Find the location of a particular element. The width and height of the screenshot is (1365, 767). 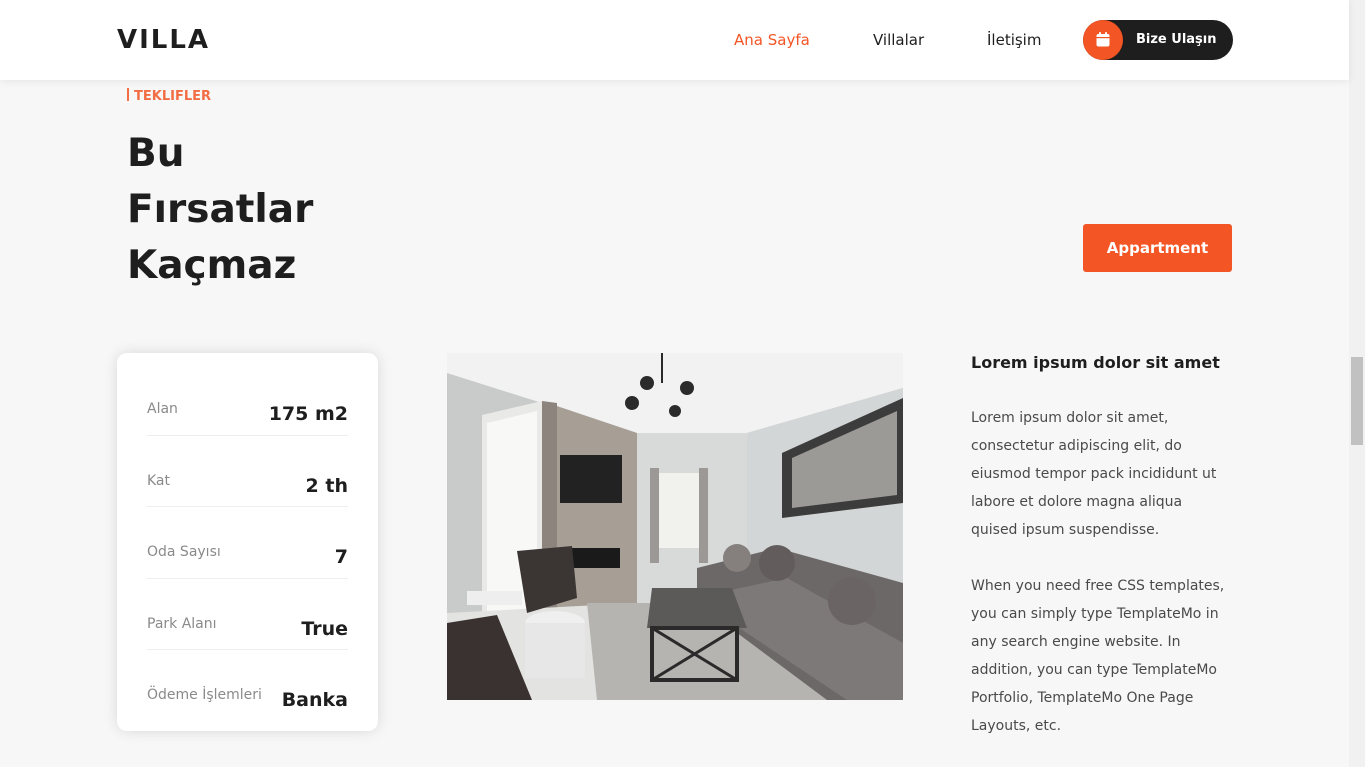

scrollbar-thumb is located at coordinates (1357, 401).